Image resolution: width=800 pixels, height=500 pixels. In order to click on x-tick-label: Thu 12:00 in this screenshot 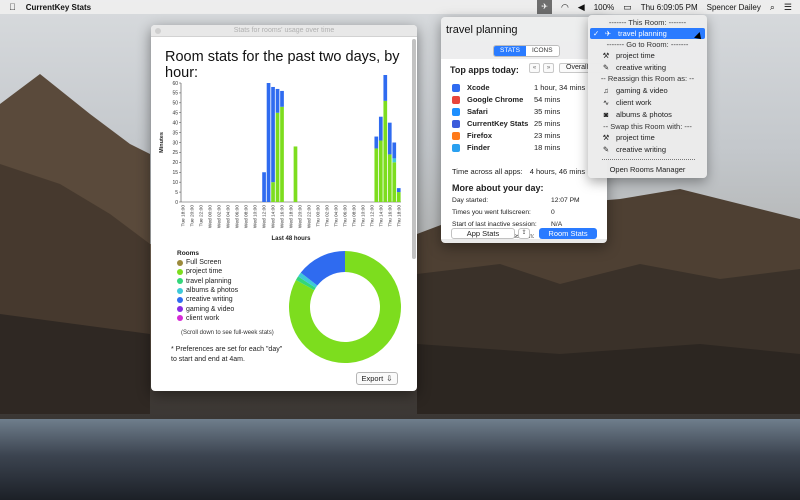, I will do `click(372, 216)`.